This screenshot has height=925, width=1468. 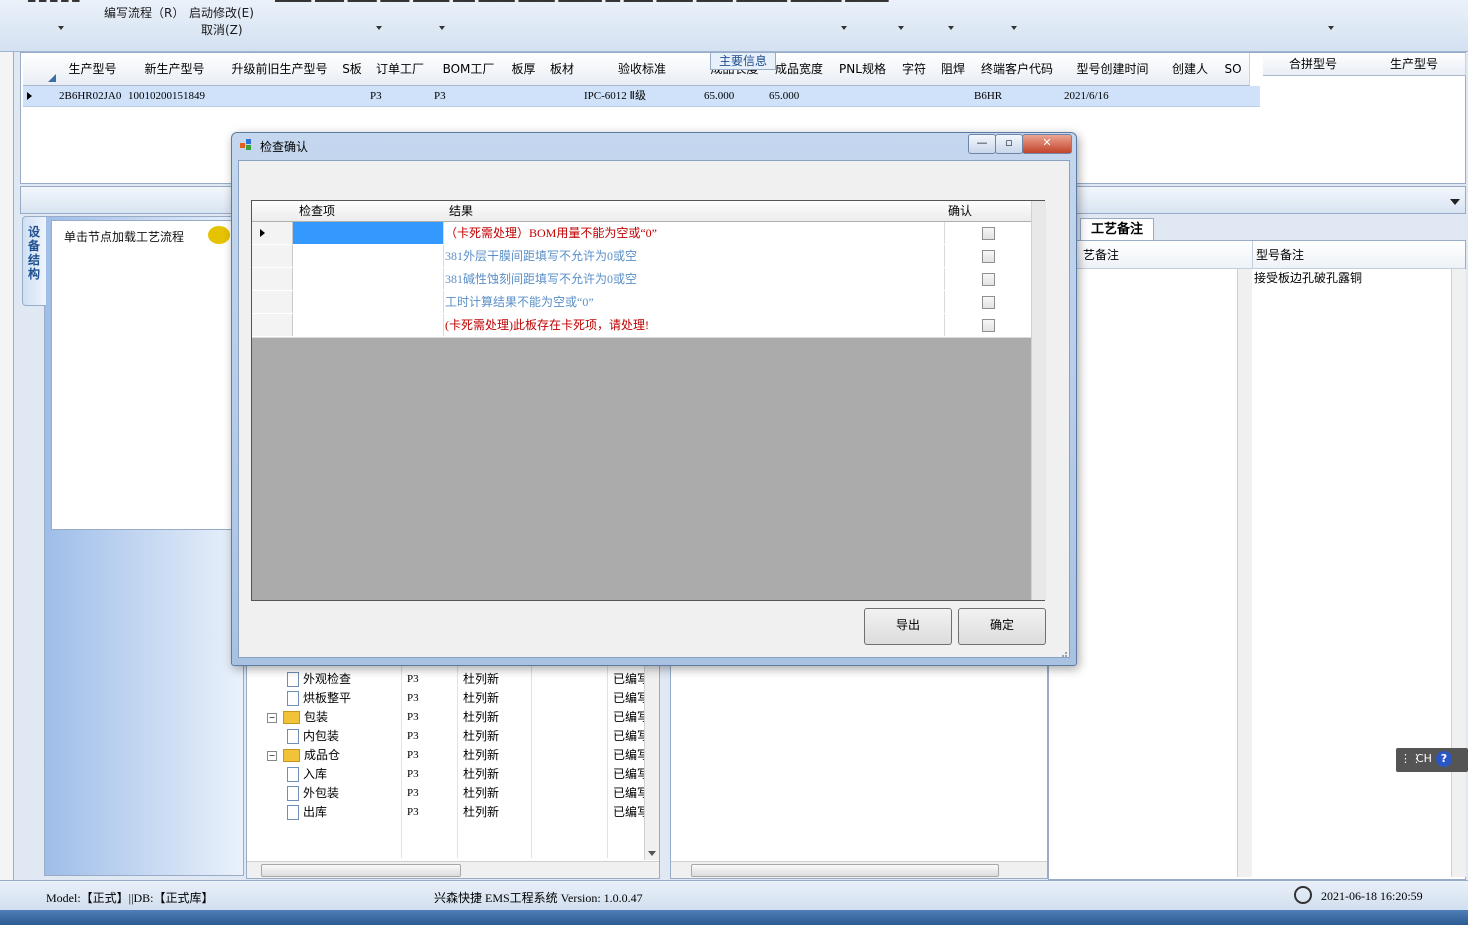 What do you see at coordinates (863, 69) in the screenshot?
I see `col-header: PNL规格` at bounding box center [863, 69].